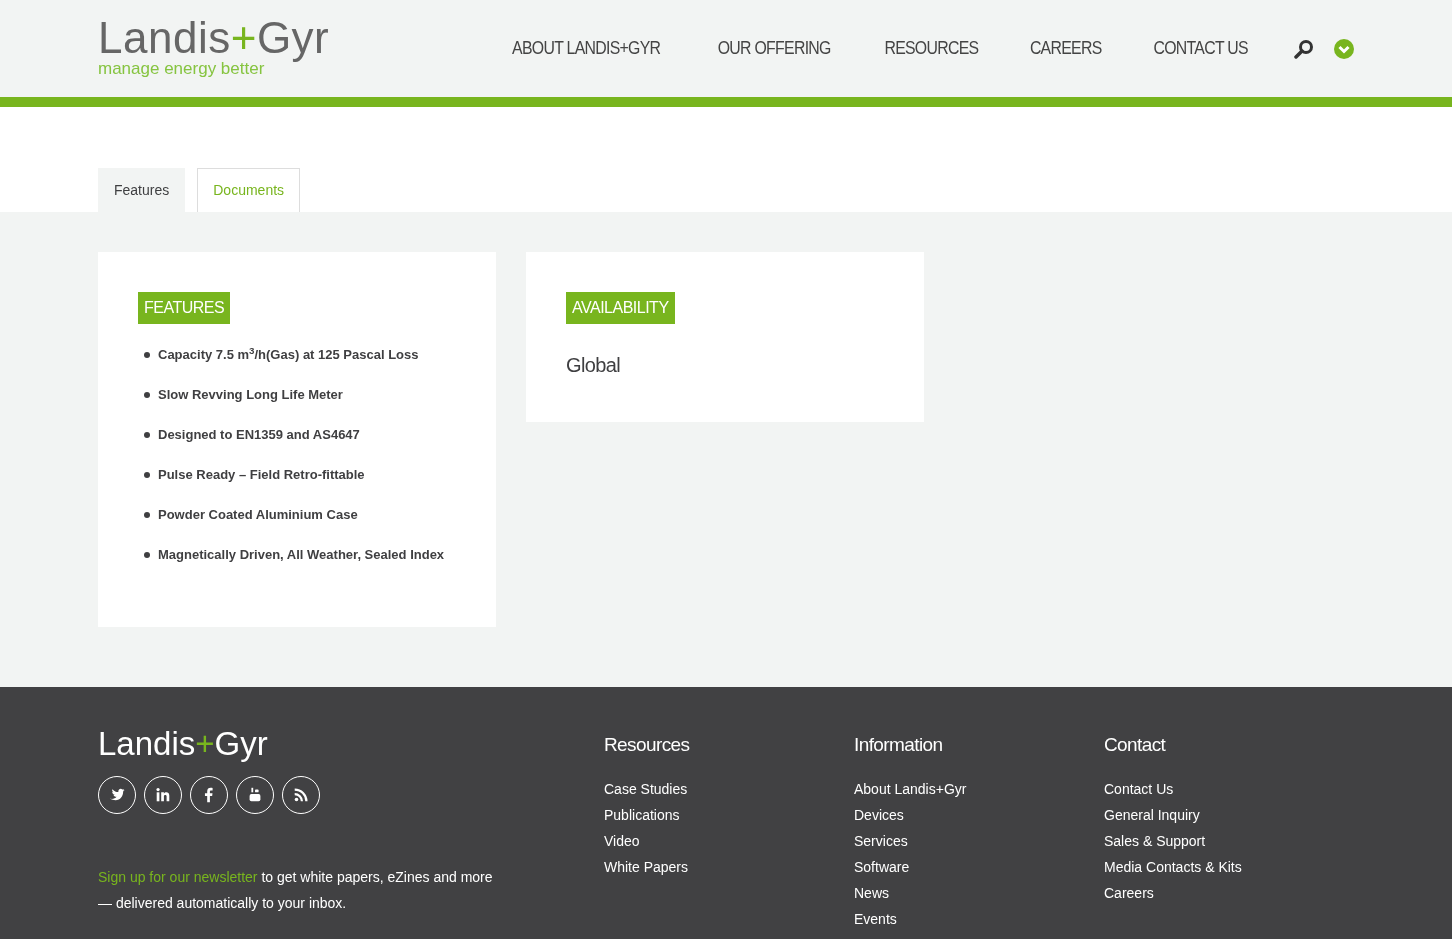  I want to click on tab: Features, so click(142, 190).